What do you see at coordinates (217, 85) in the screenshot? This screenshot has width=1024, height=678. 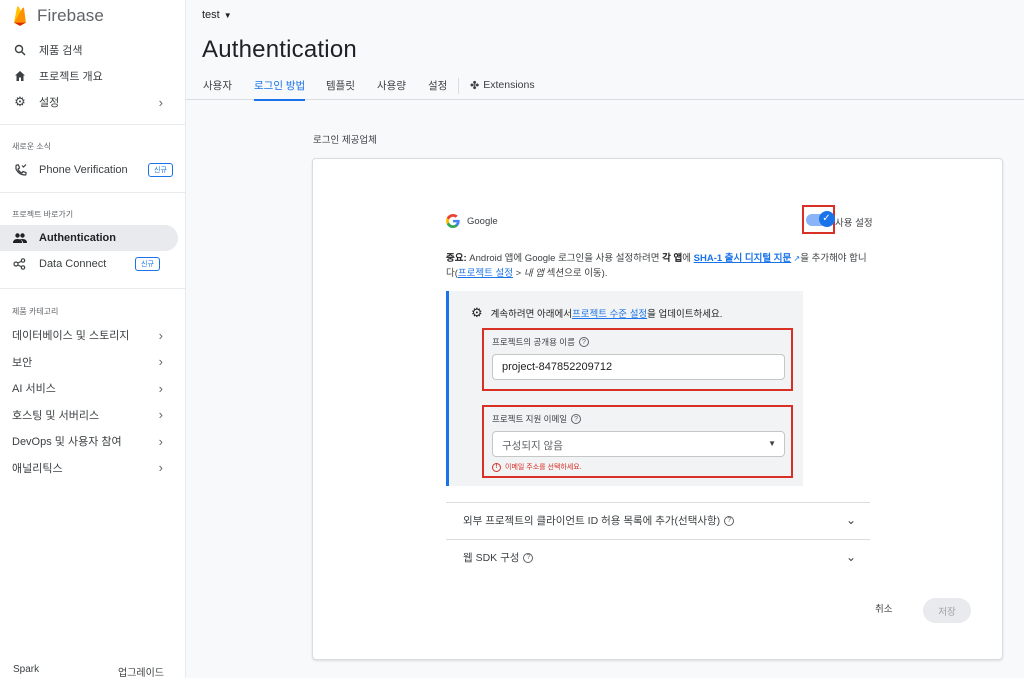 I see `tab-users: 사용자` at bounding box center [217, 85].